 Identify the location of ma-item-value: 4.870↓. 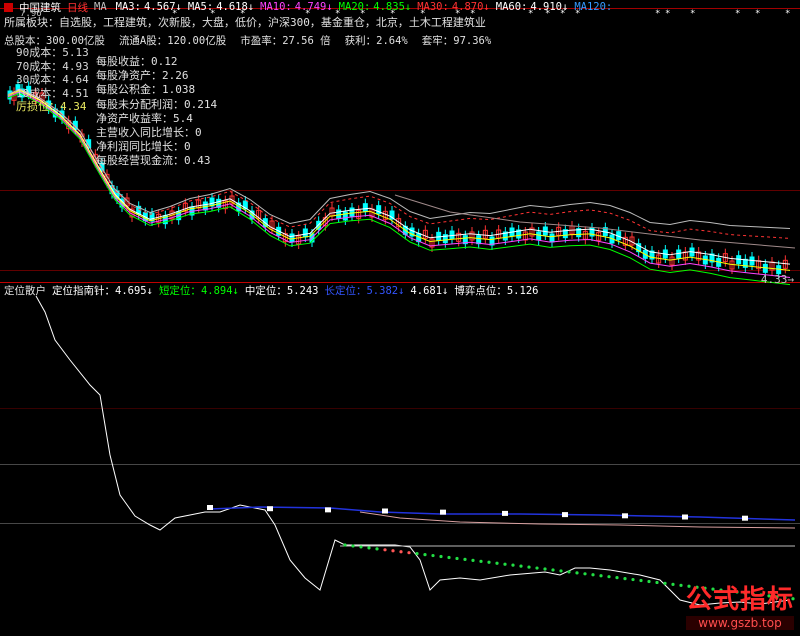
(470, 7).